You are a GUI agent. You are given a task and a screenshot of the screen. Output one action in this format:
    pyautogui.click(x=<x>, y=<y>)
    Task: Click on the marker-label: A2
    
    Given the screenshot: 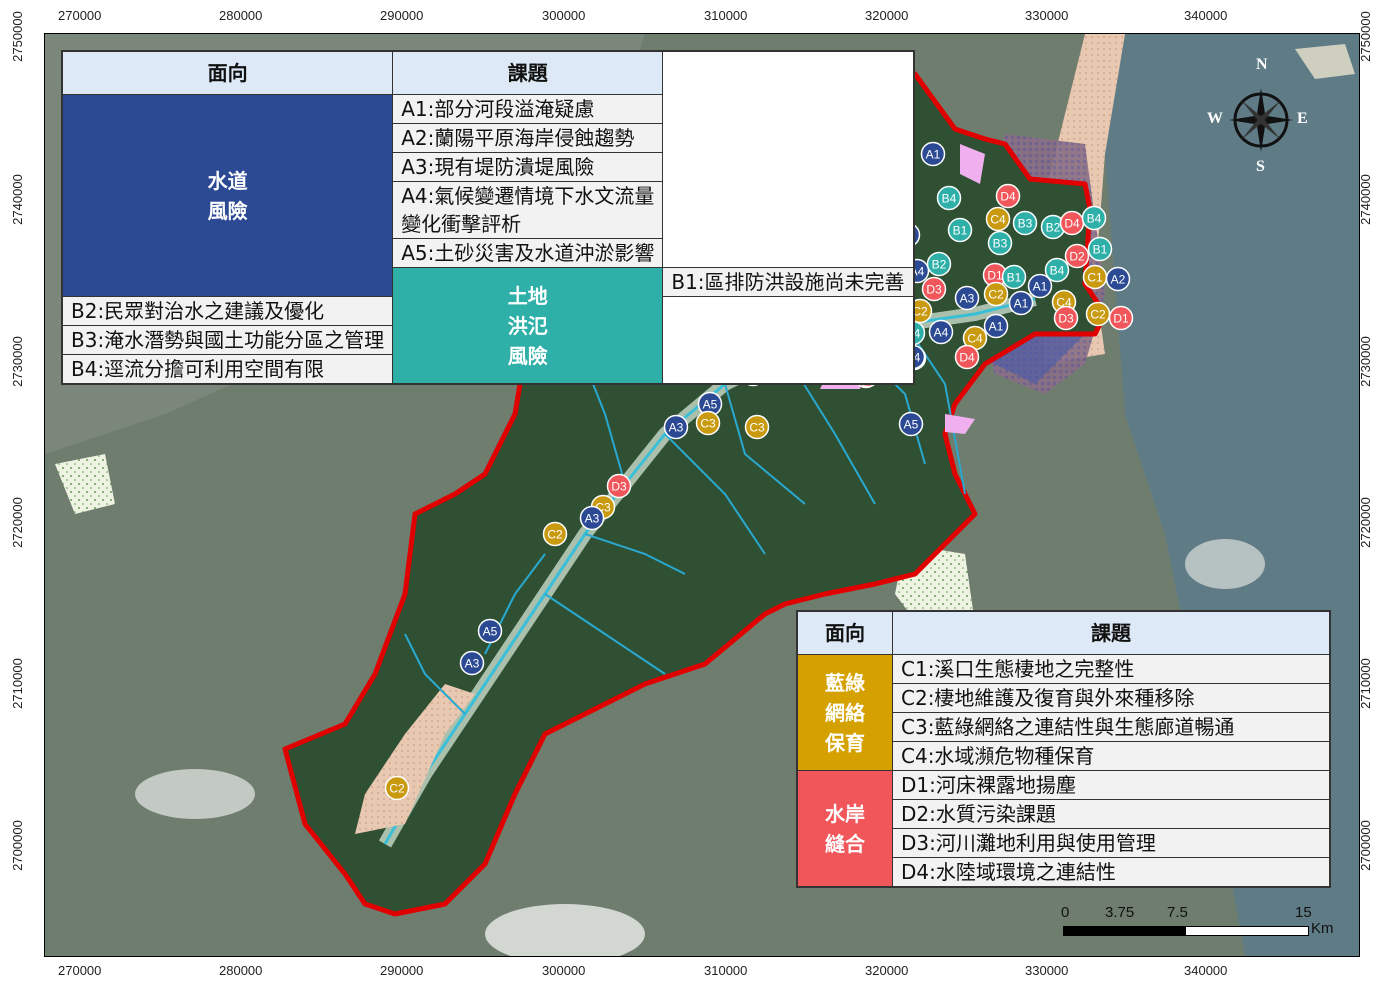 What is the action you would take?
    pyautogui.click(x=1118, y=280)
    